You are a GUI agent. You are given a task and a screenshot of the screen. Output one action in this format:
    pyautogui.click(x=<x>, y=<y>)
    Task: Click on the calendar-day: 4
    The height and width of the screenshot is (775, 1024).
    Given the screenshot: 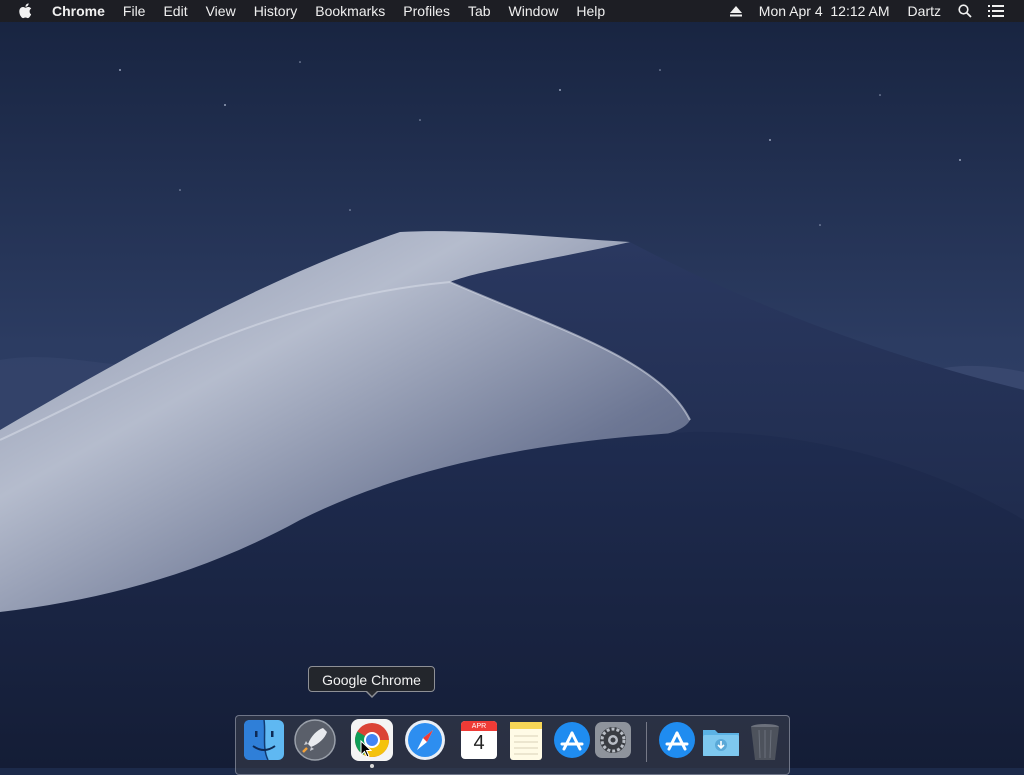 What is the action you would take?
    pyautogui.click(x=479, y=743)
    